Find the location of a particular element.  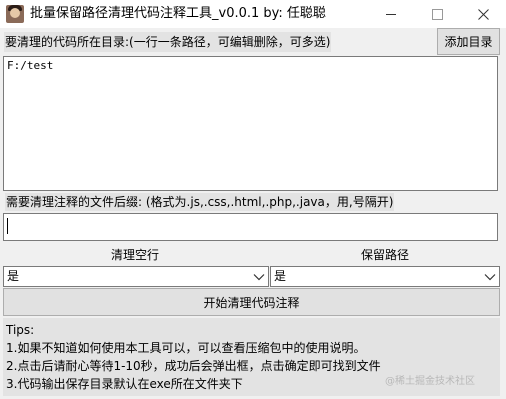

tips-line: 1.如果不知道如何使用本工具可以，可以查看压缩包中的使用说明。 is located at coordinates (186, 348).